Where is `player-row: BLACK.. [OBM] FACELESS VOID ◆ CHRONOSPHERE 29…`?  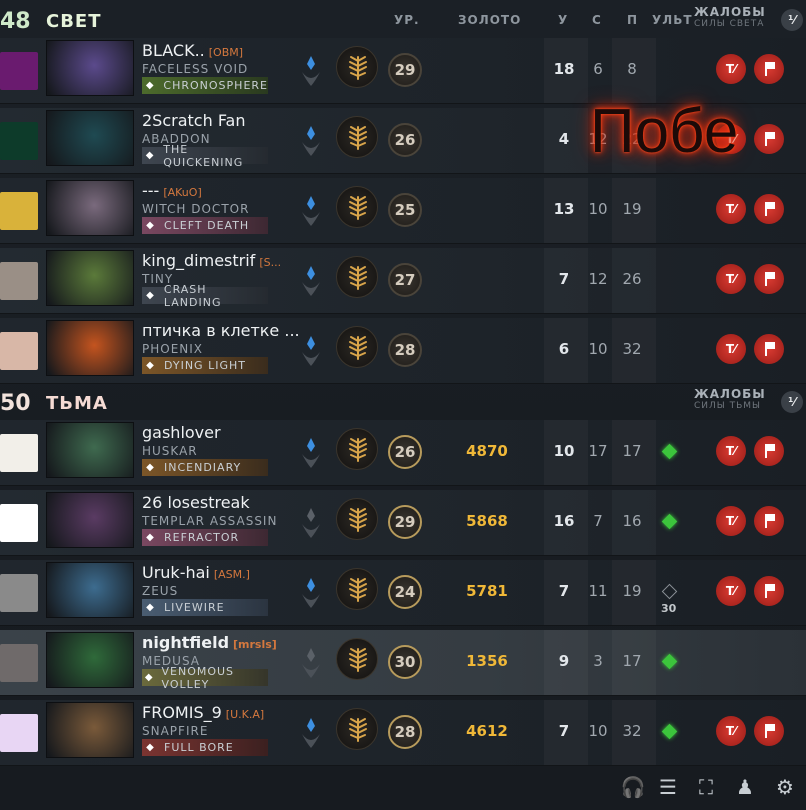
player-row: BLACK.. [OBM] FACELESS VOID ◆ CHRONOSPHERE 29… is located at coordinates (403, 71).